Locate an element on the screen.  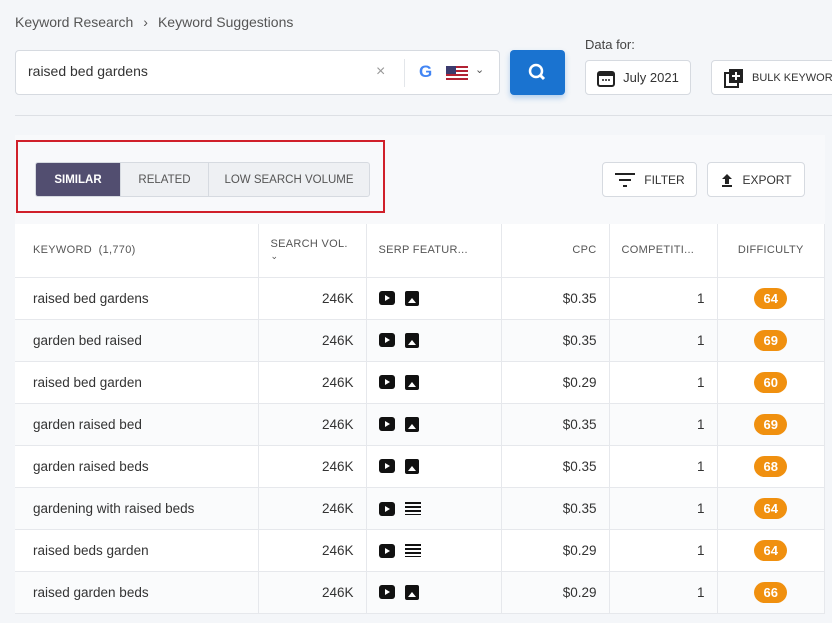
bulk-keywords-label: BULK KEYWOR is located at coordinates (792, 77).